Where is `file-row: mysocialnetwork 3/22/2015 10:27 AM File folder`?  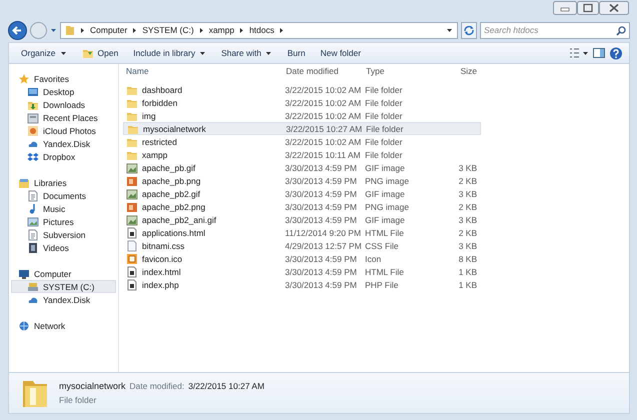
file-row: mysocialnetwork 3/22/2015 10:27 AM File folder is located at coordinates (302, 128).